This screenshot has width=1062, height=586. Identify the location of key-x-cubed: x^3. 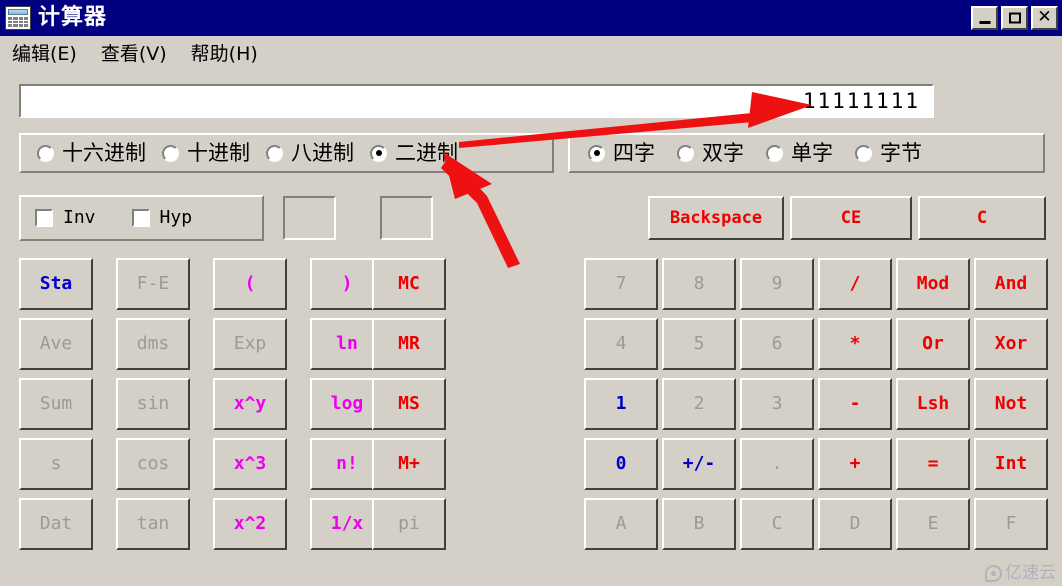
(250, 464).